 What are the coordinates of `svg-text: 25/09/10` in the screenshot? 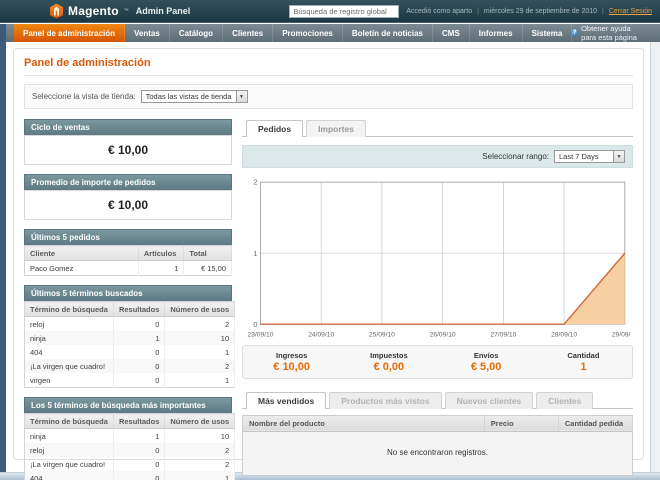 It's located at (382, 335).